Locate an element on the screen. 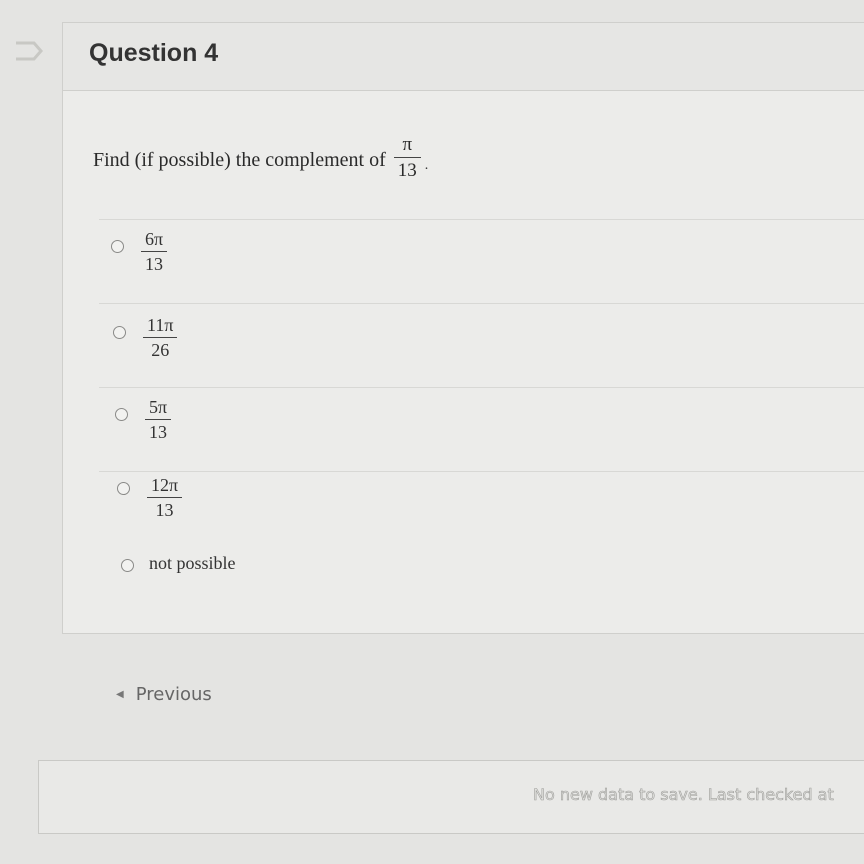  option-text: not possible is located at coordinates (192, 563).